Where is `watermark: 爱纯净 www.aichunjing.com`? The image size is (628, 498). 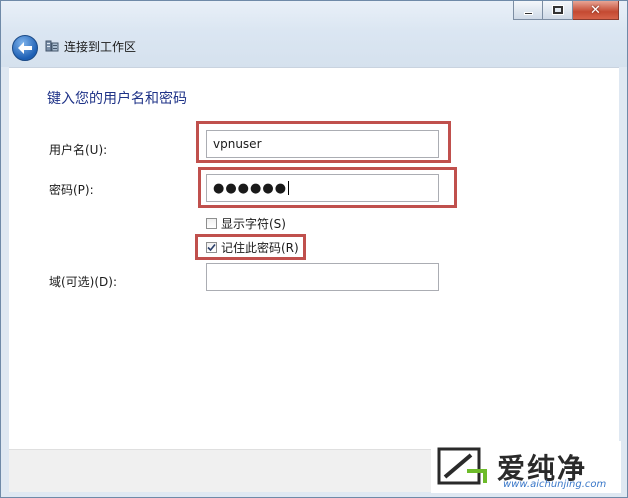 watermark: 爱纯净 www.aichunjing.com is located at coordinates (526, 467).